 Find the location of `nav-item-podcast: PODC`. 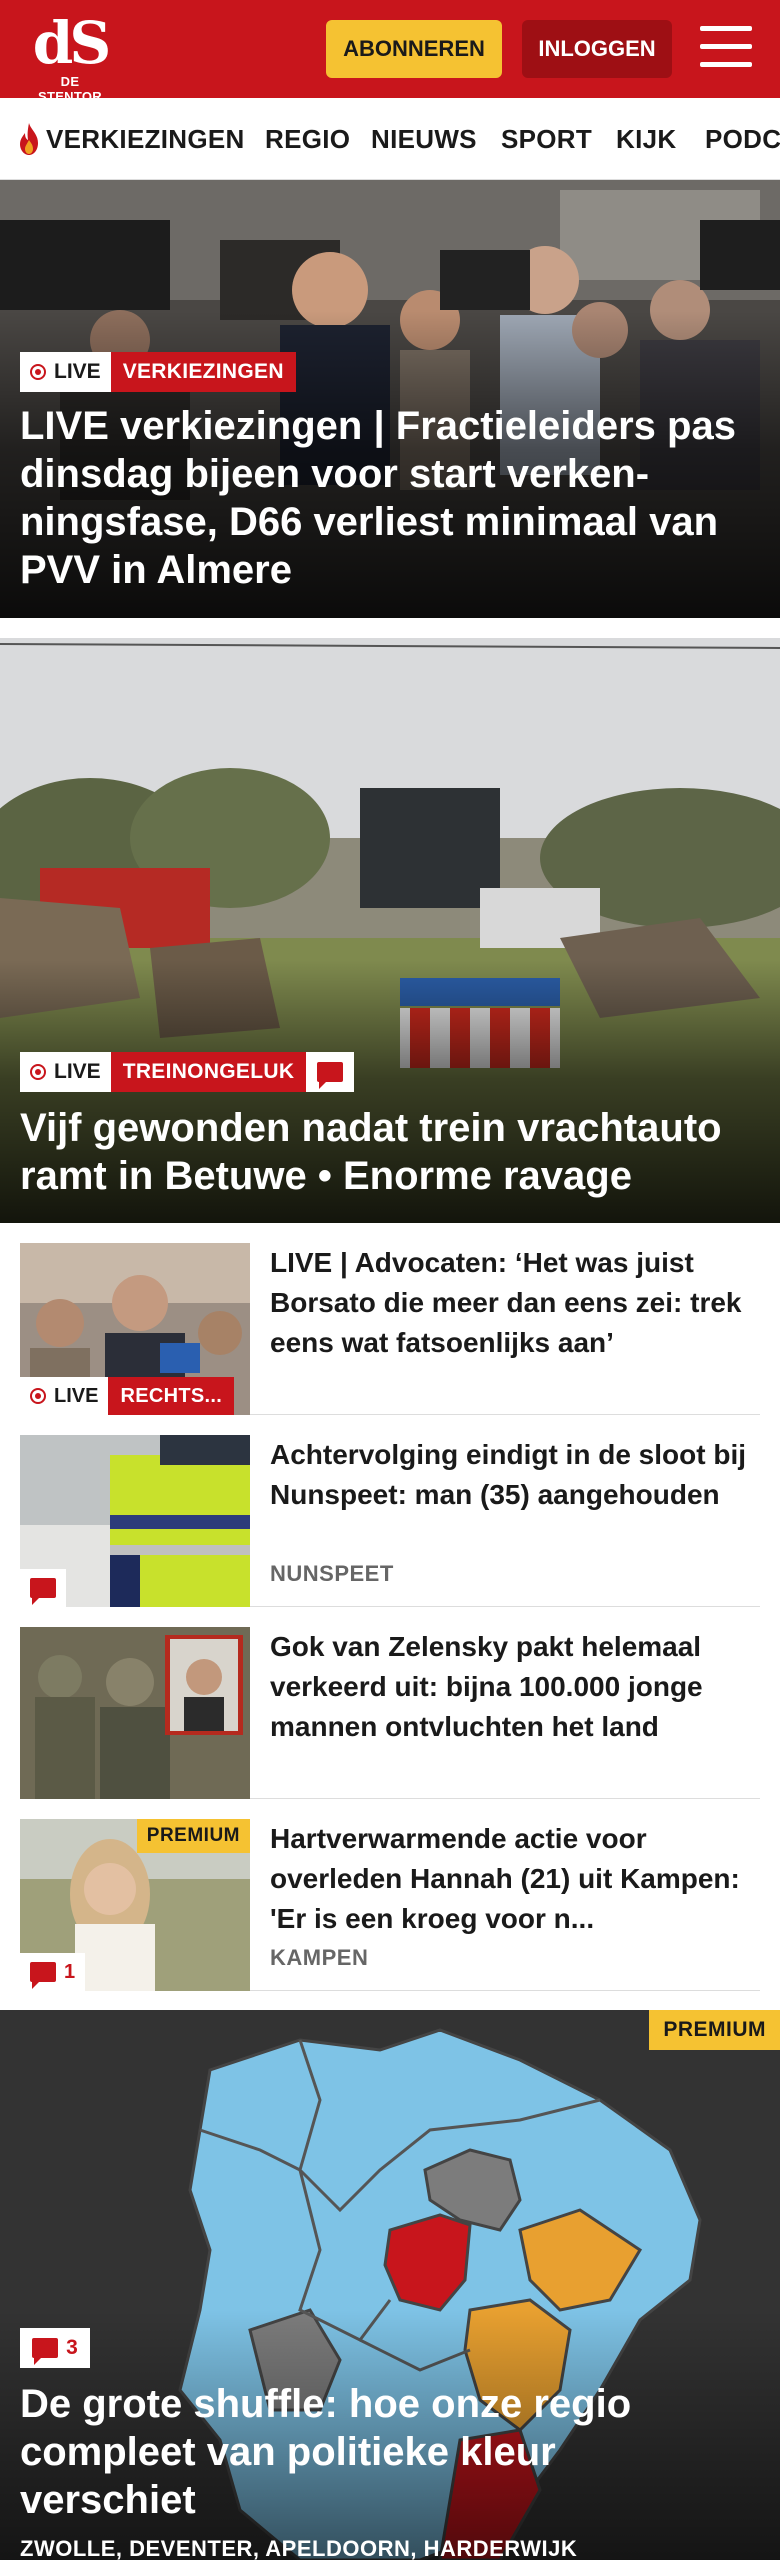

nav-item-podcast: PODC is located at coordinates (742, 138).